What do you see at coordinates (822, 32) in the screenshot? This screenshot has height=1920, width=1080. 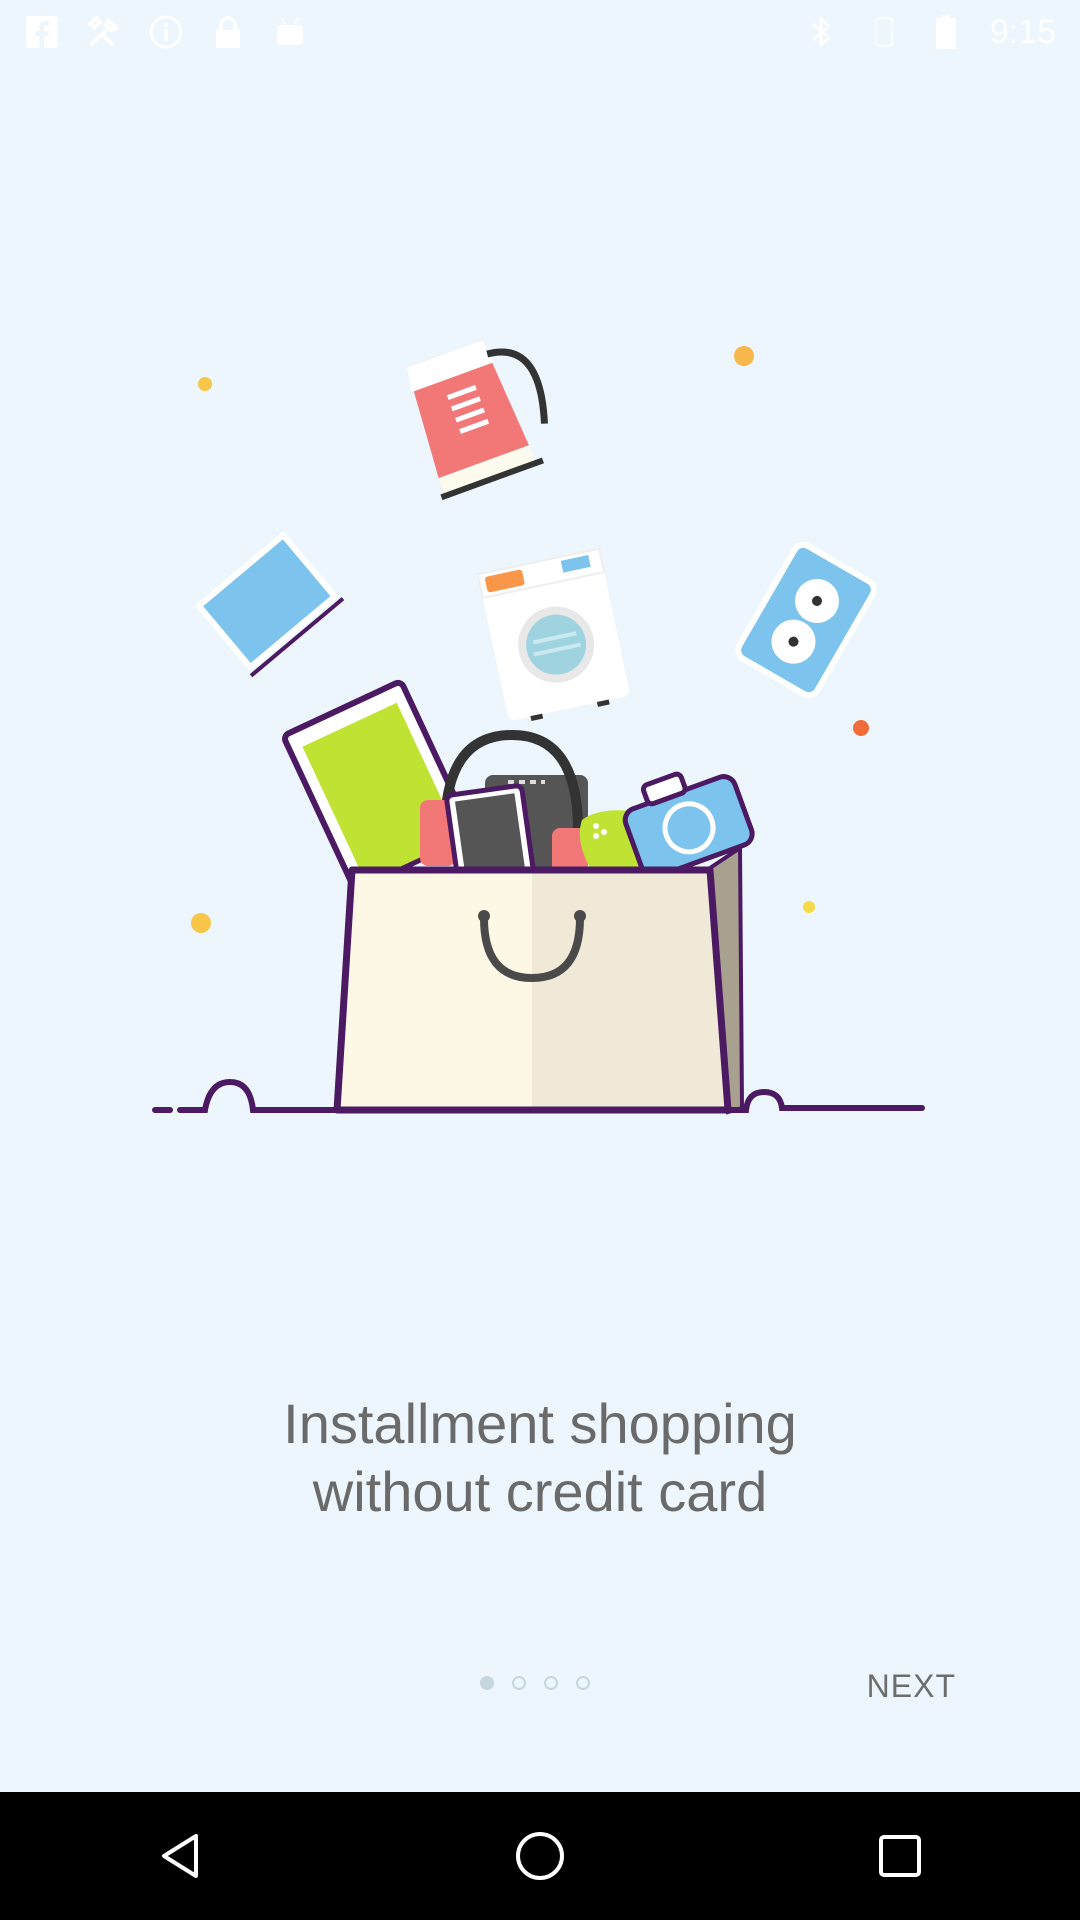 I see `bluetooth-icon` at bounding box center [822, 32].